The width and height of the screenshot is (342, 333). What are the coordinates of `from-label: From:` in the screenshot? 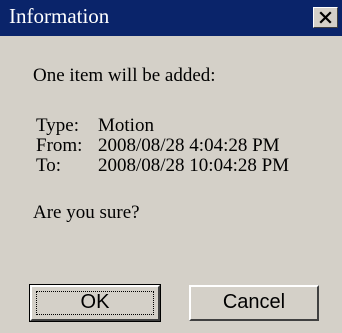 It's located at (59, 145).